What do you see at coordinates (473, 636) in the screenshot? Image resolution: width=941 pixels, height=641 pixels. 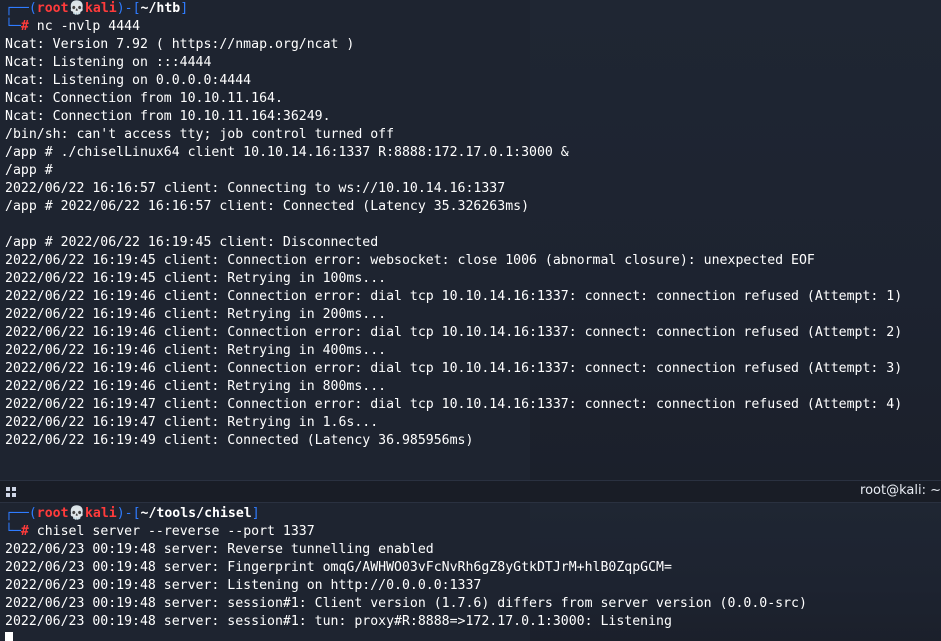 I see `cursor-line` at bounding box center [473, 636].